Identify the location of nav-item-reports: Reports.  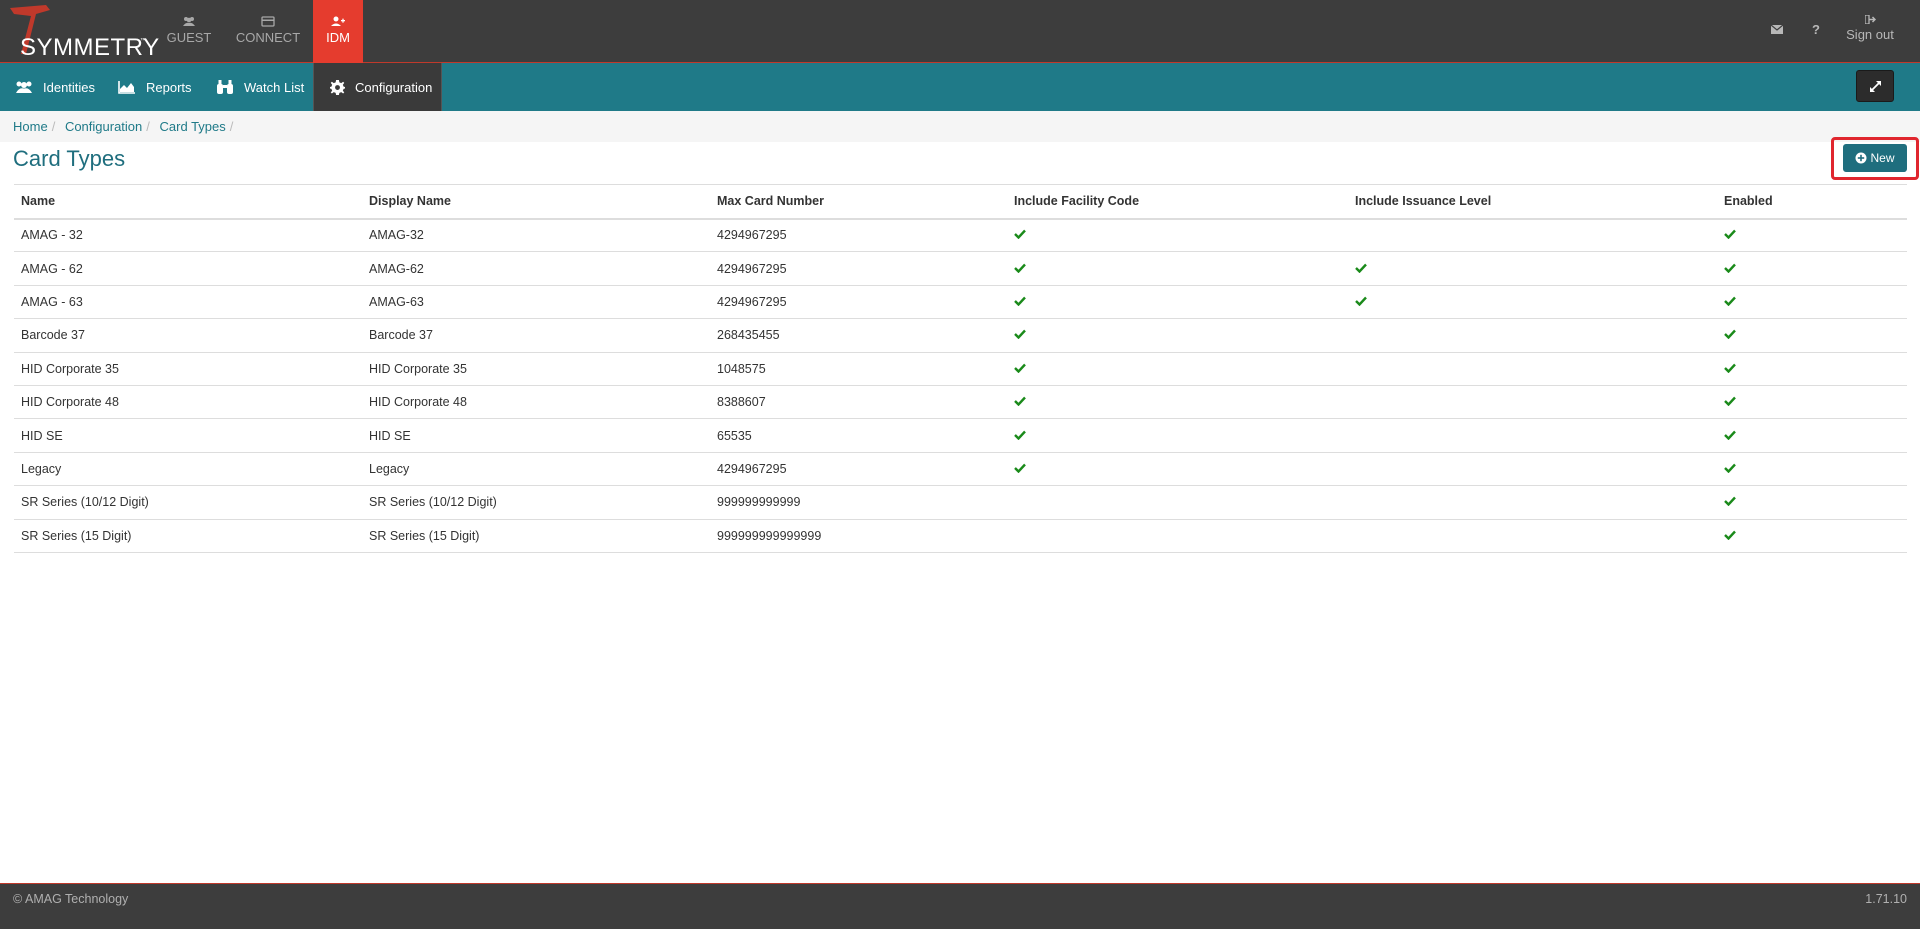
(155, 87).